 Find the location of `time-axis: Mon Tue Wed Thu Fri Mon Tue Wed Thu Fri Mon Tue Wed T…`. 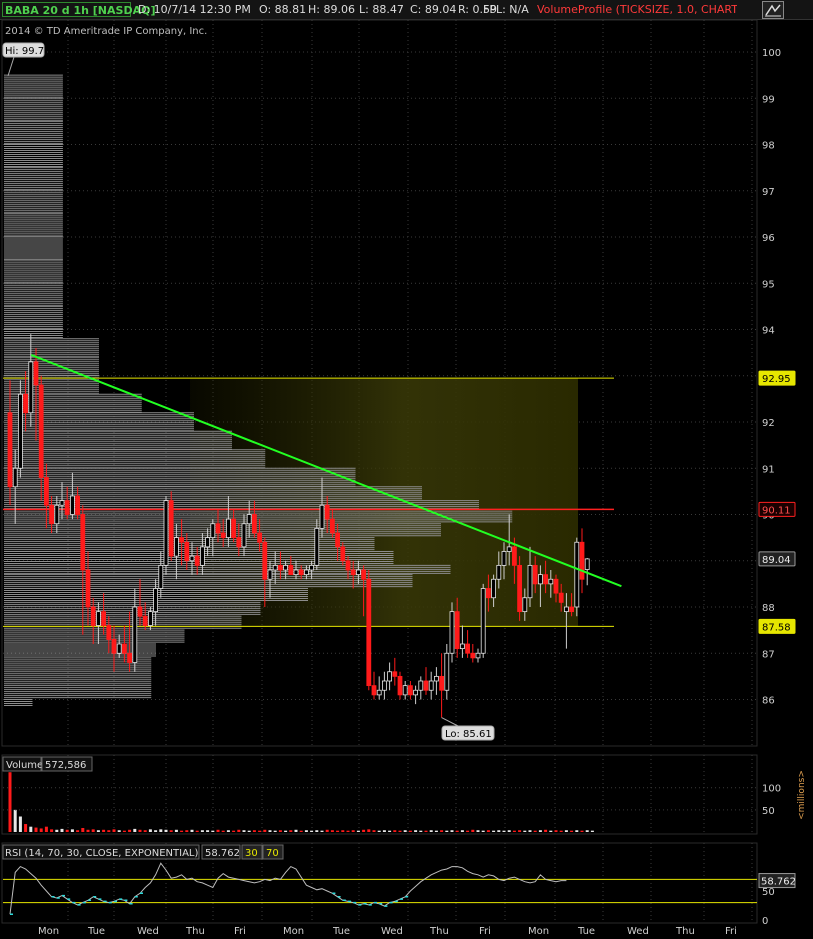

time-axis: Mon Tue Wed Thu Fri Mon Tue Wed Thu Fri Mon Tue Wed T… is located at coordinates (387, 931).